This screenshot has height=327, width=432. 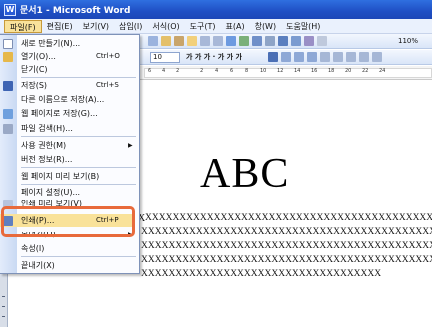 What do you see at coordinates (214, 57) in the screenshot?
I see `bold-italic-underline-buttons: 가 가 가 · 가 가 가` at bounding box center [214, 57].